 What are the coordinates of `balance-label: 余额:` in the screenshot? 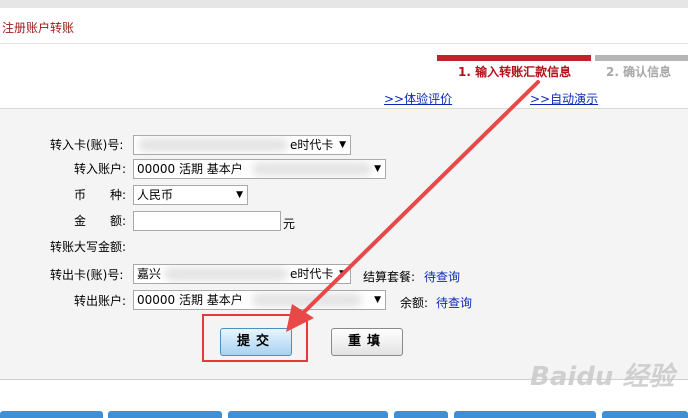 It's located at (414, 303).